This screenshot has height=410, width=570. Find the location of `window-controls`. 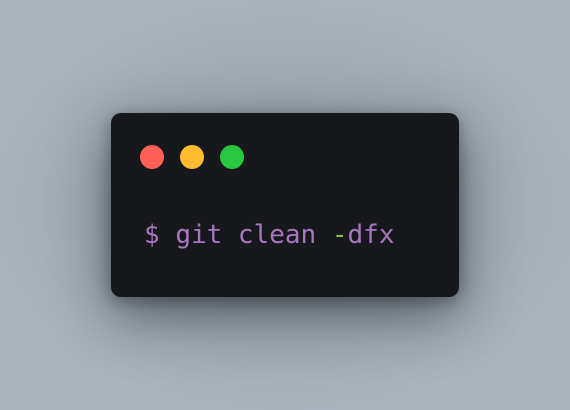

window-controls is located at coordinates (192, 157).